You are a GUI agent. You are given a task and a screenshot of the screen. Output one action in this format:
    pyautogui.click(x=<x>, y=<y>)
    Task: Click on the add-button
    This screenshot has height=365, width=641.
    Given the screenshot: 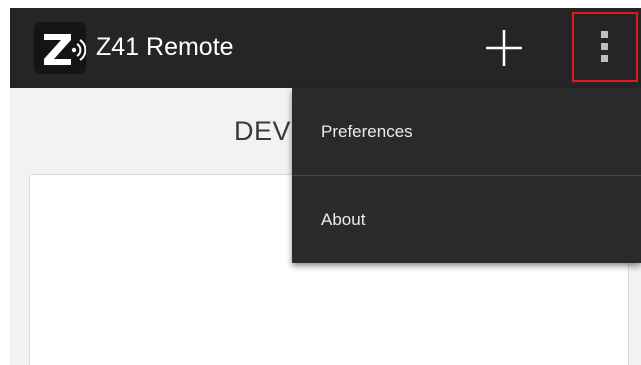 What is the action you would take?
    pyautogui.click(x=504, y=48)
    